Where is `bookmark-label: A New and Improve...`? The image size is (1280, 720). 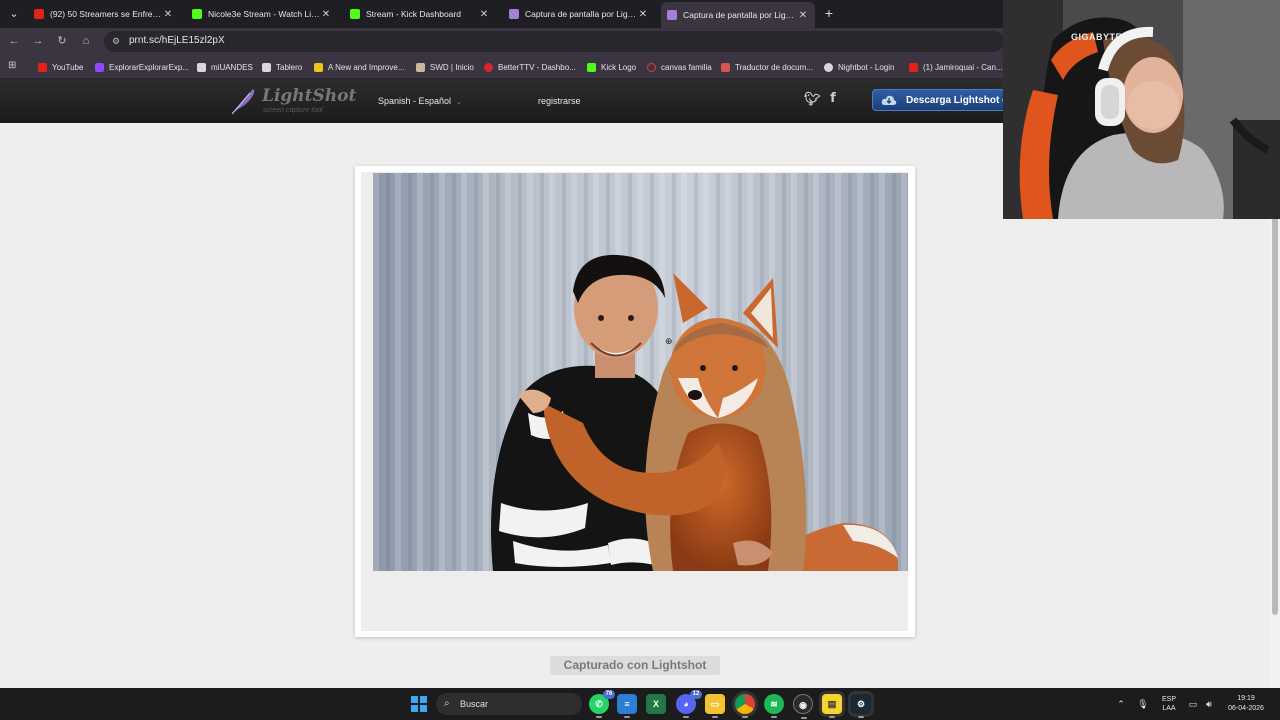 bookmark-label: A New and Improve... is located at coordinates (366, 67).